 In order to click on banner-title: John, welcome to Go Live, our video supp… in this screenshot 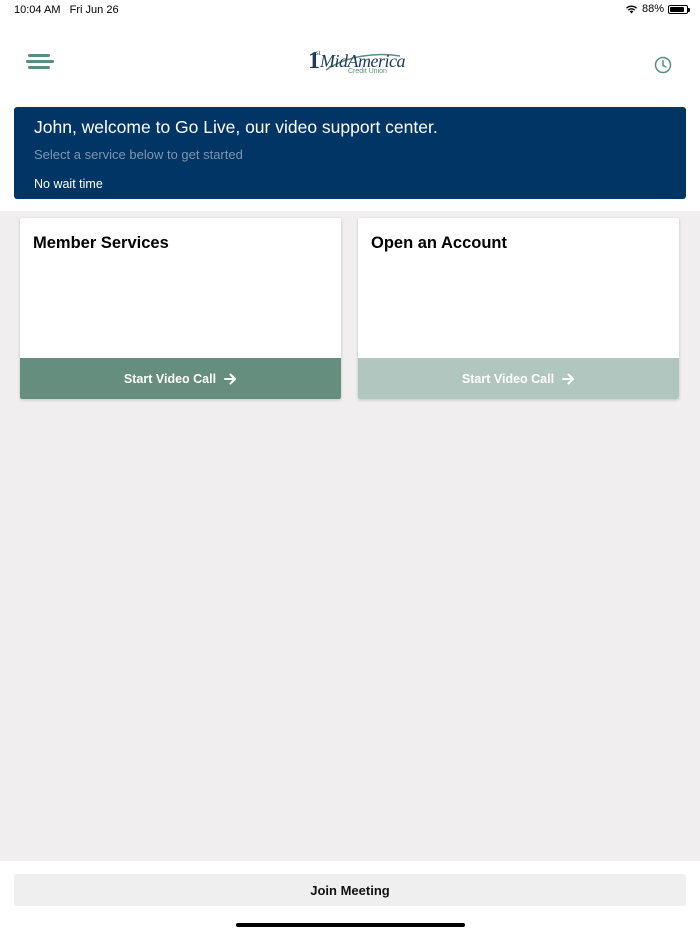, I will do `click(236, 127)`.